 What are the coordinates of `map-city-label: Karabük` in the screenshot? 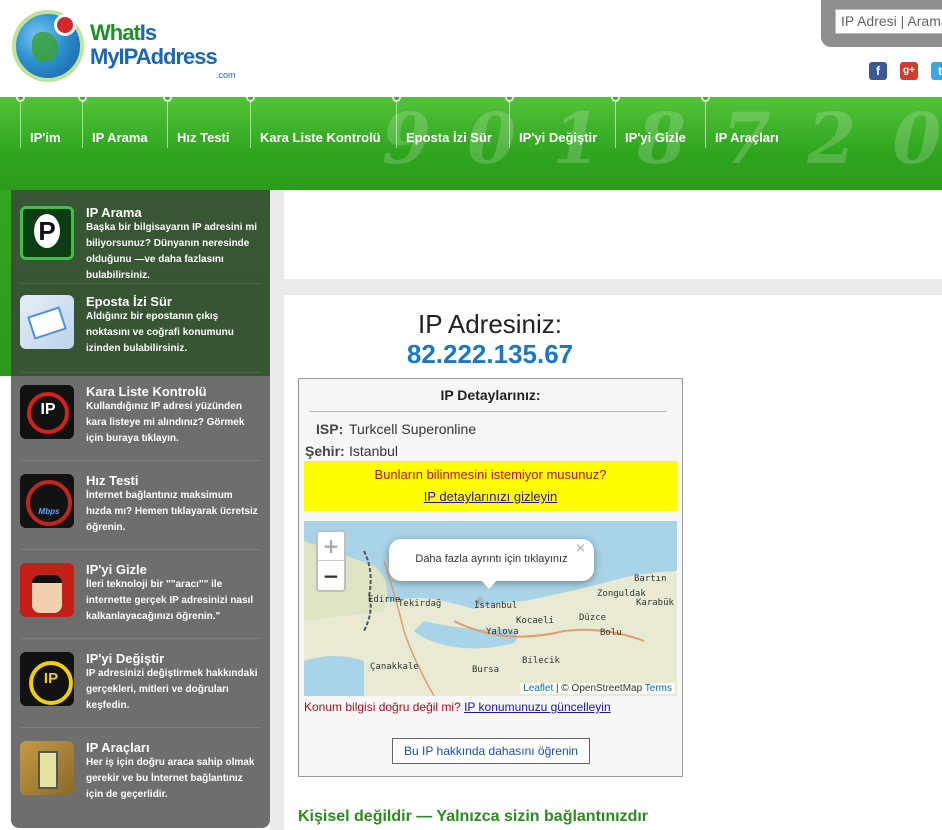 It's located at (655, 603).